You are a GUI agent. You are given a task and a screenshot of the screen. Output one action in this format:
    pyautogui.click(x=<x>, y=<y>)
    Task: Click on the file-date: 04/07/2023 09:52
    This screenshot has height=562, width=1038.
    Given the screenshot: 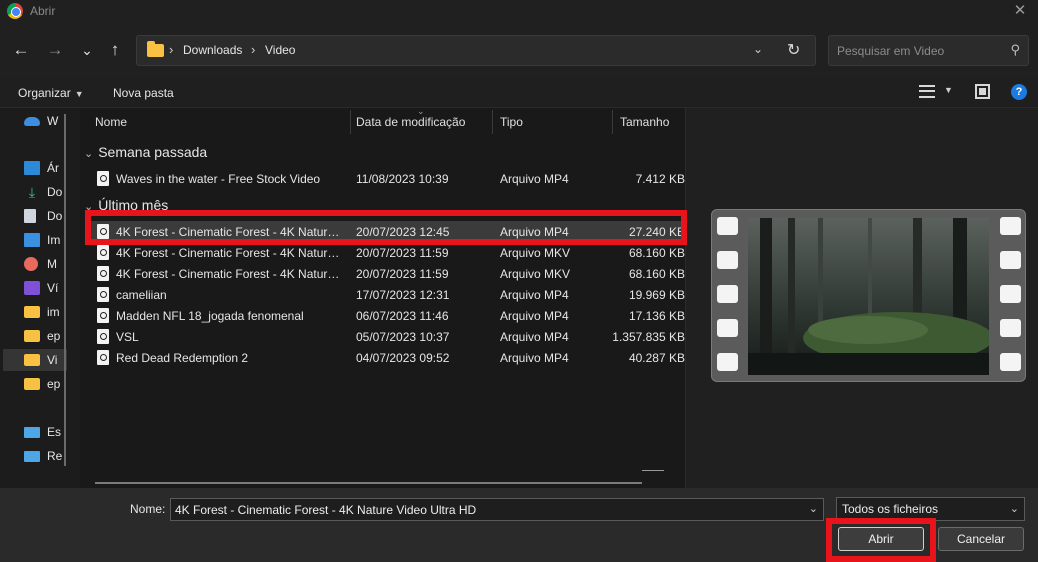 What is the action you would take?
    pyautogui.click(x=403, y=358)
    